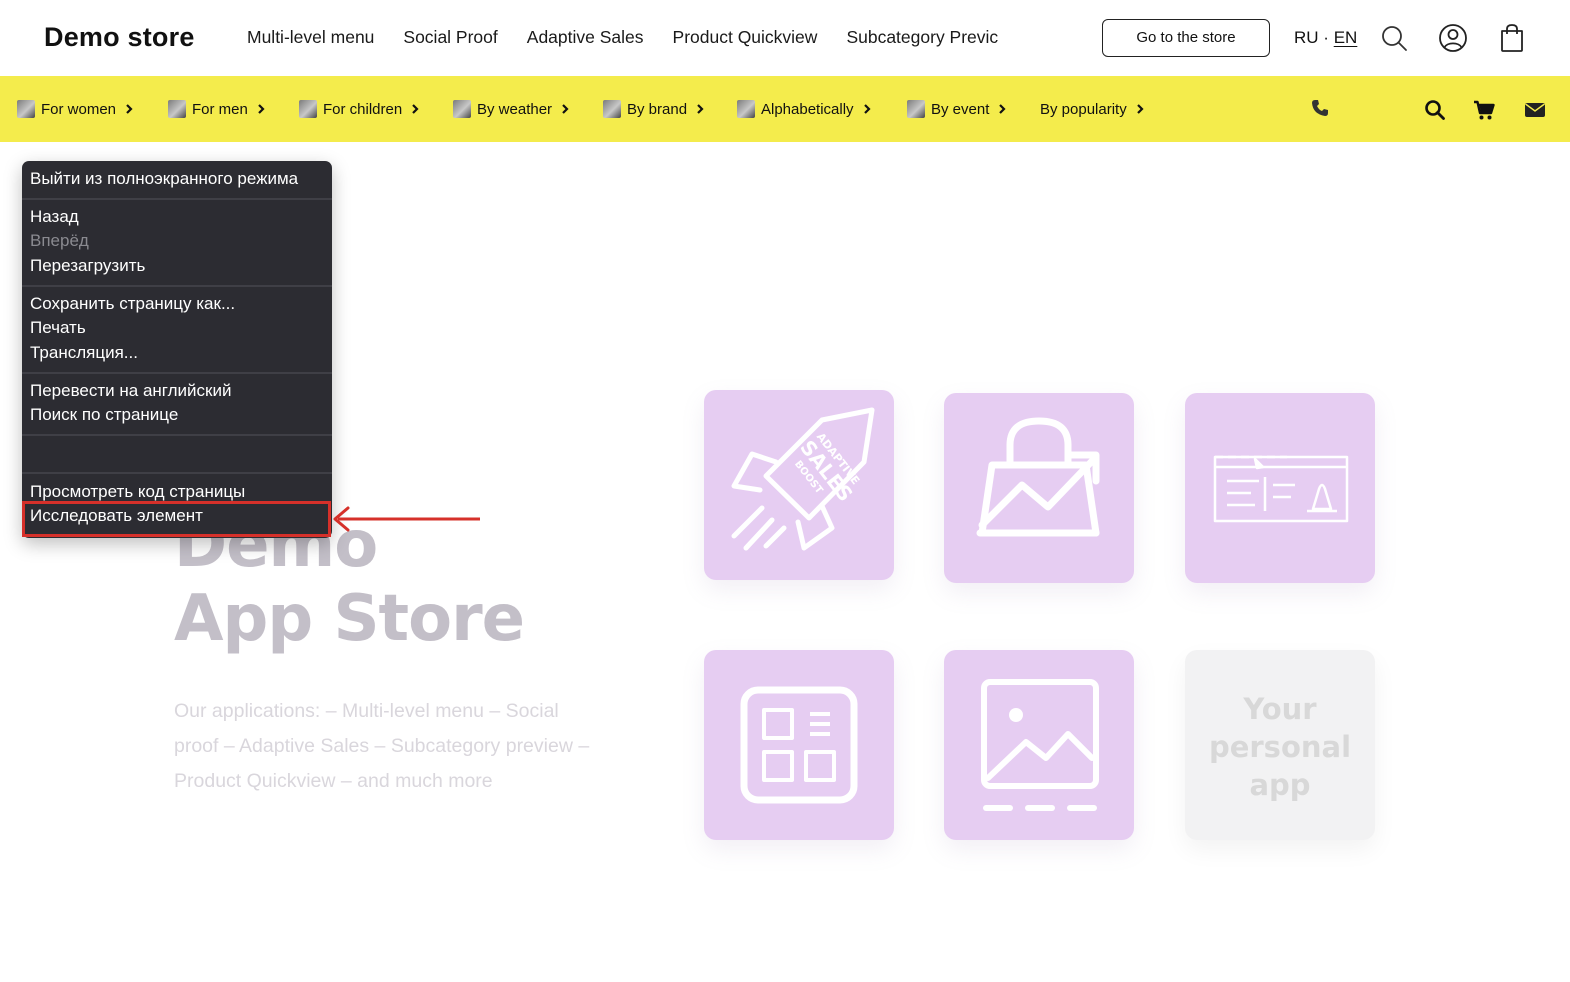  I want to click on category-label: Alphabetically, so click(807, 109).